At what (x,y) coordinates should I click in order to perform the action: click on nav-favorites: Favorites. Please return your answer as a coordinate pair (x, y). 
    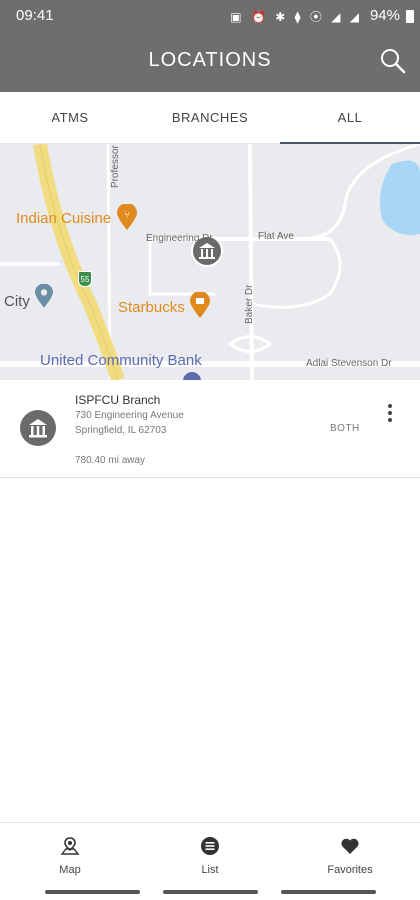
    Looking at the image, I should click on (350, 854).